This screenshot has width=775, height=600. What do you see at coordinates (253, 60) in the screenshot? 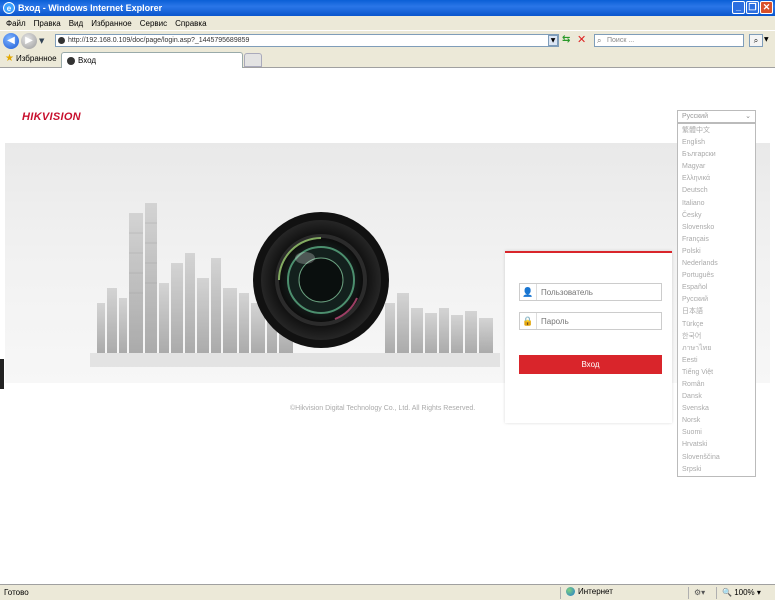
I see `new-tab-button` at bounding box center [253, 60].